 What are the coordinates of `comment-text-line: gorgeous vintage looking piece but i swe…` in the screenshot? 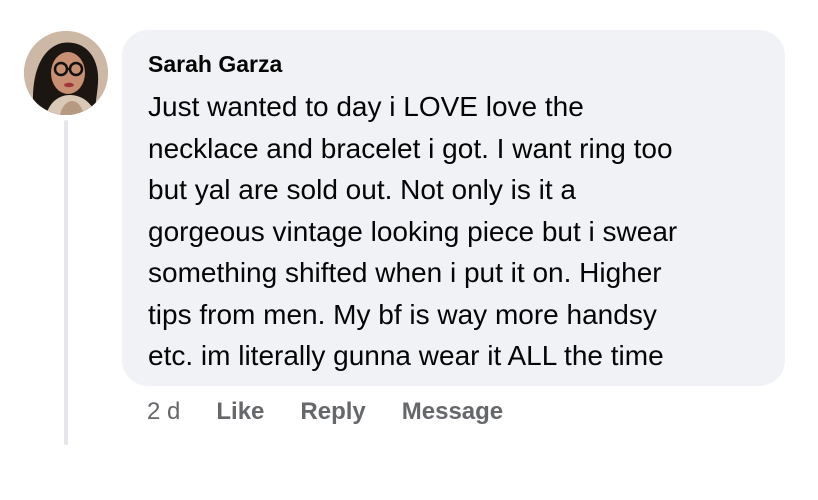 It's located at (413, 231).